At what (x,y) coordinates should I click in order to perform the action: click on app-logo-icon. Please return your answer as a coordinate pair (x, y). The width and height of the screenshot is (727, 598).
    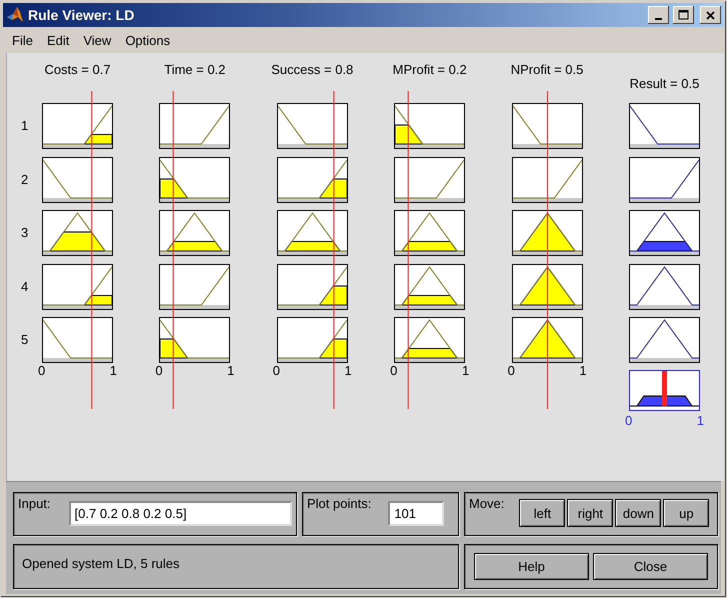
    Looking at the image, I should click on (15, 15).